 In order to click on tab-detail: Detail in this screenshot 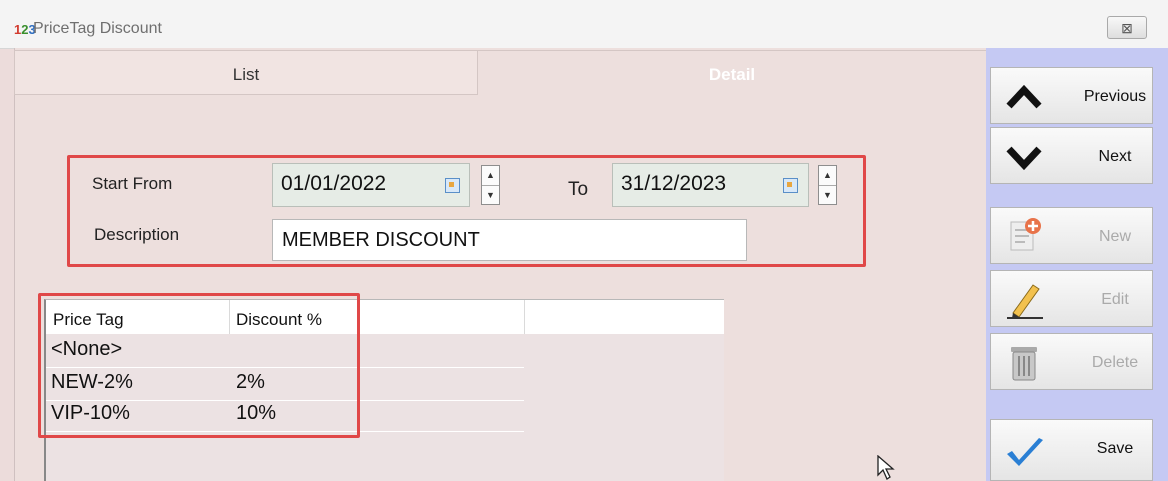, I will do `click(732, 72)`.